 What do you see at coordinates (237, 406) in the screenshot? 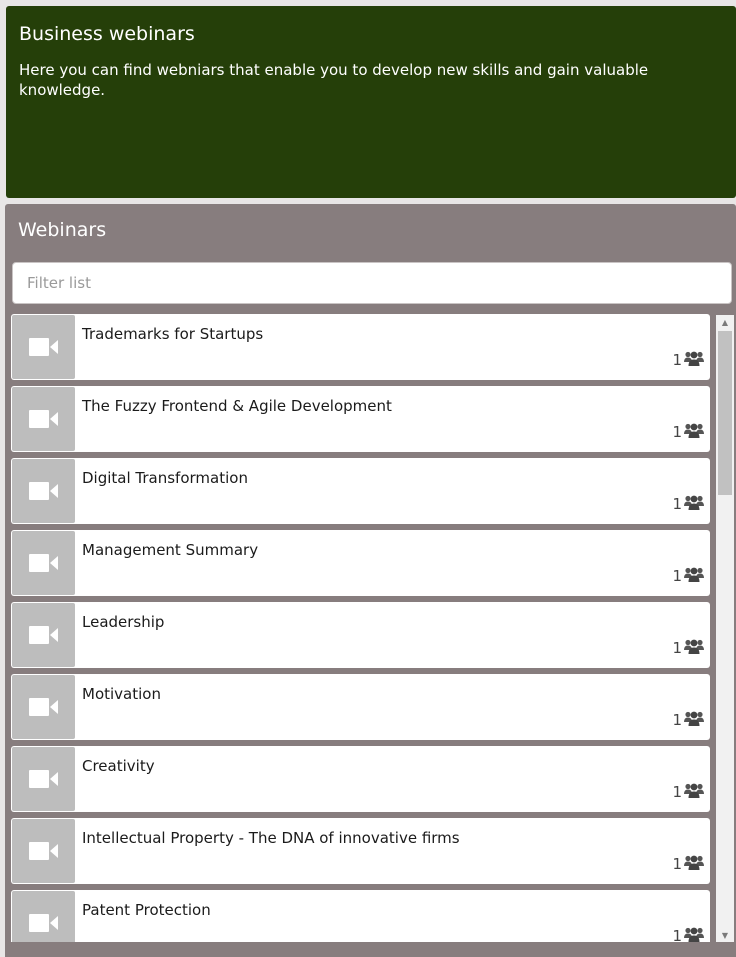
I see `webinar-title: The Fuzzy Frontend & Agile Development` at bounding box center [237, 406].